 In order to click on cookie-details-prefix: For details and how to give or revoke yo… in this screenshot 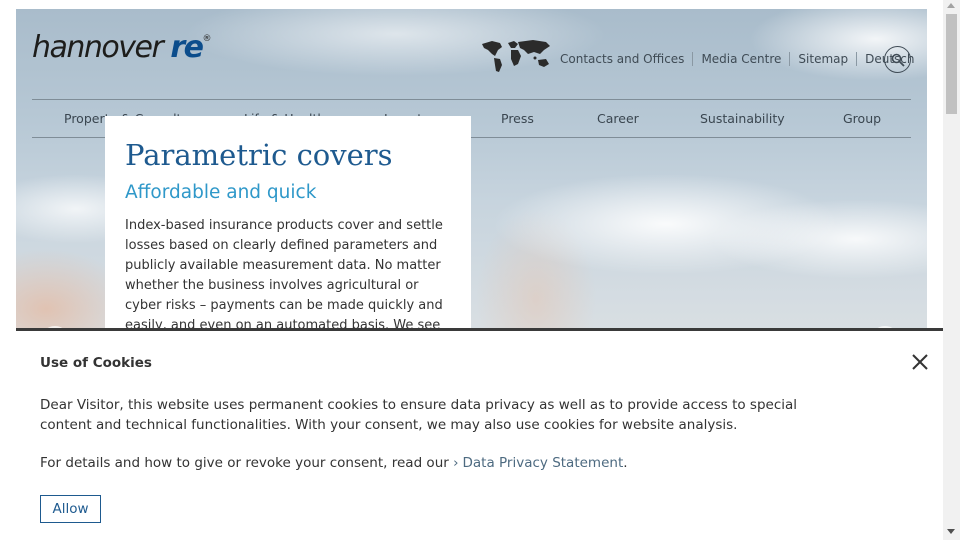, I will do `click(244, 463)`.